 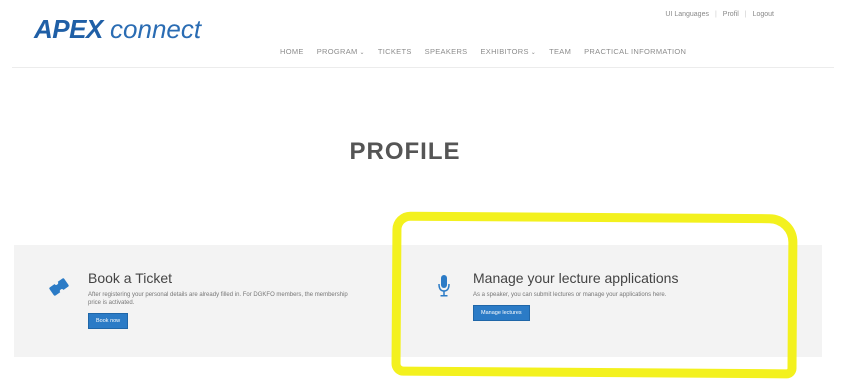 I want to click on page-title: PROFILE, so click(x=423, y=152).